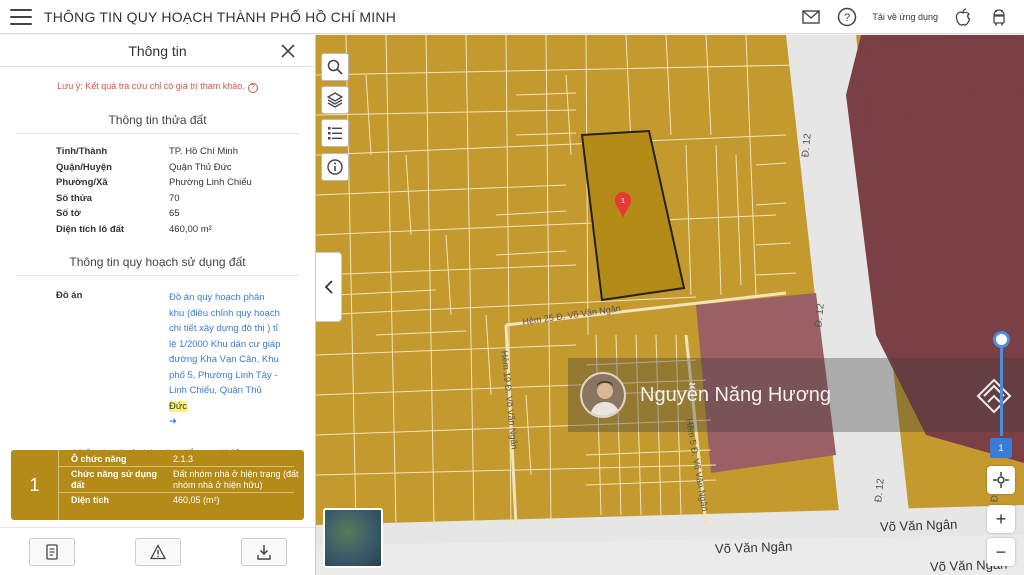  I want to click on info-row: Tỉnh/Thành TP. Hồ Chí Minh, so click(185, 152).